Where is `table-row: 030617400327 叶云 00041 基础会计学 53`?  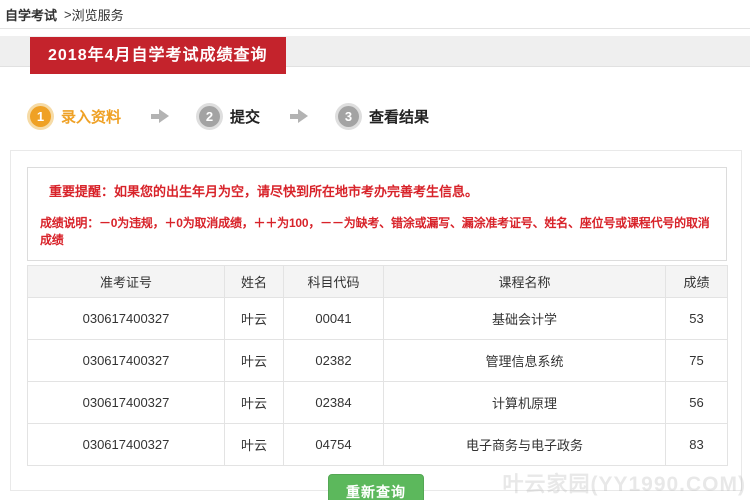
table-row: 030617400327 叶云 00041 基础会计学 53 is located at coordinates (377, 318).